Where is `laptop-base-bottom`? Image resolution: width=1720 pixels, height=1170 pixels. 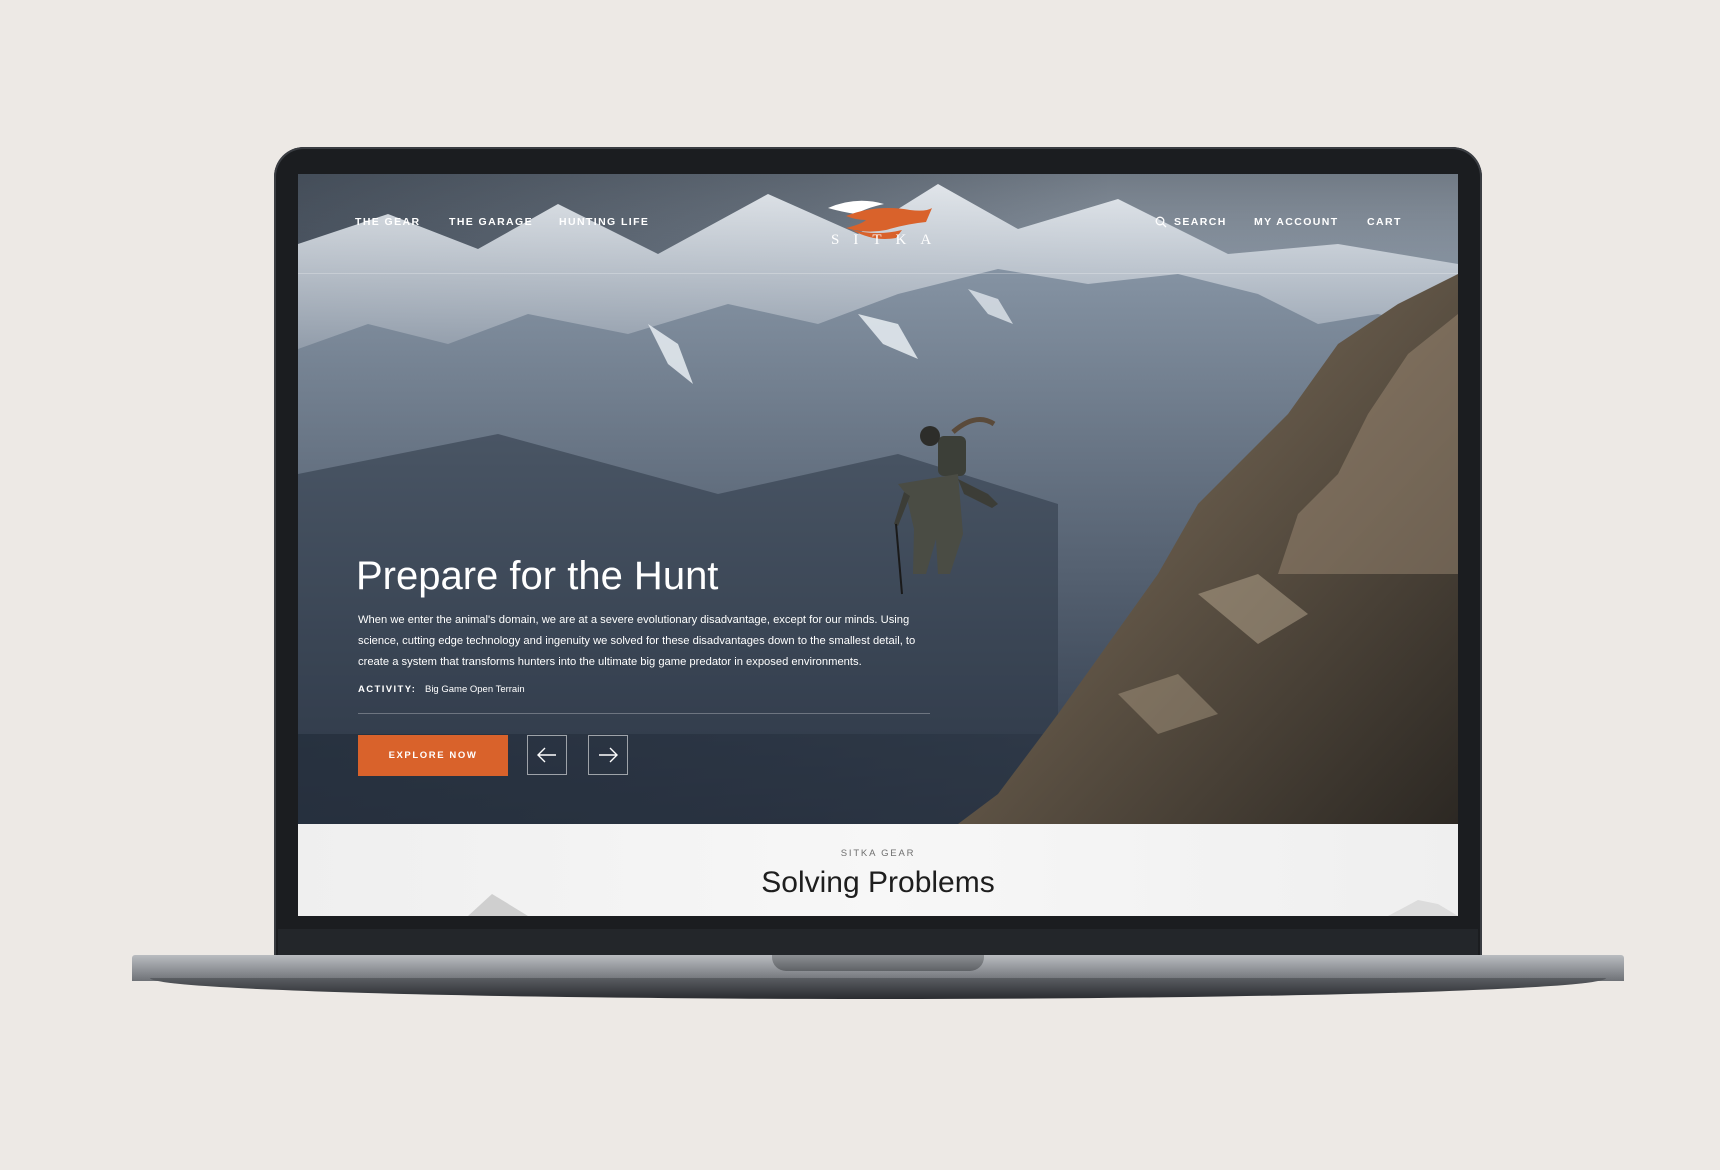 laptop-base-bottom is located at coordinates (878, 988).